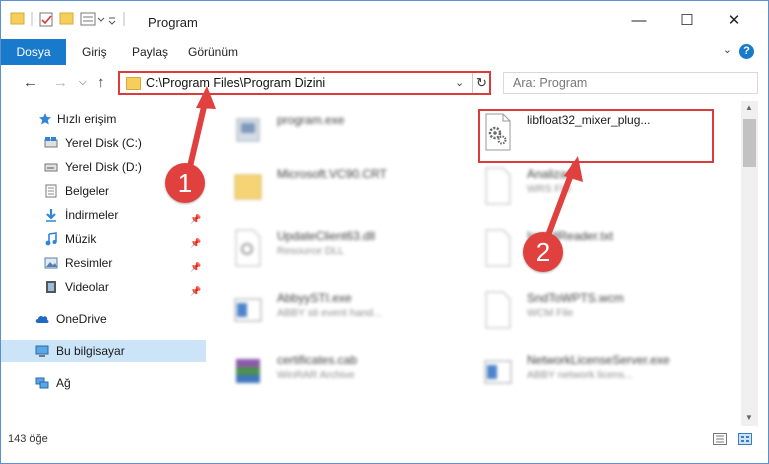  What do you see at coordinates (206, 97) in the screenshot?
I see `arrow-head-icon` at bounding box center [206, 97].